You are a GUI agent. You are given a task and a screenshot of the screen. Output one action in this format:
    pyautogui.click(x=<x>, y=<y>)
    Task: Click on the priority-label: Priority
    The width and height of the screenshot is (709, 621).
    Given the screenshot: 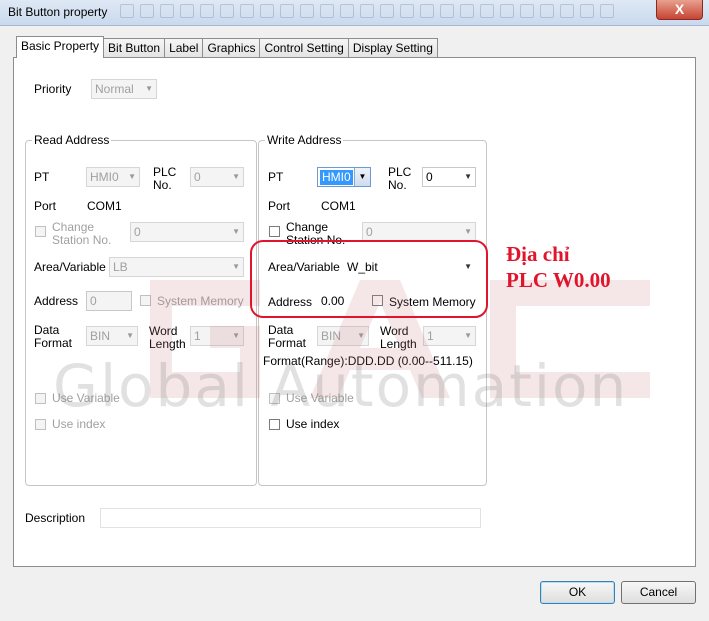 What is the action you would take?
    pyautogui.click(x=53, y=89)
    